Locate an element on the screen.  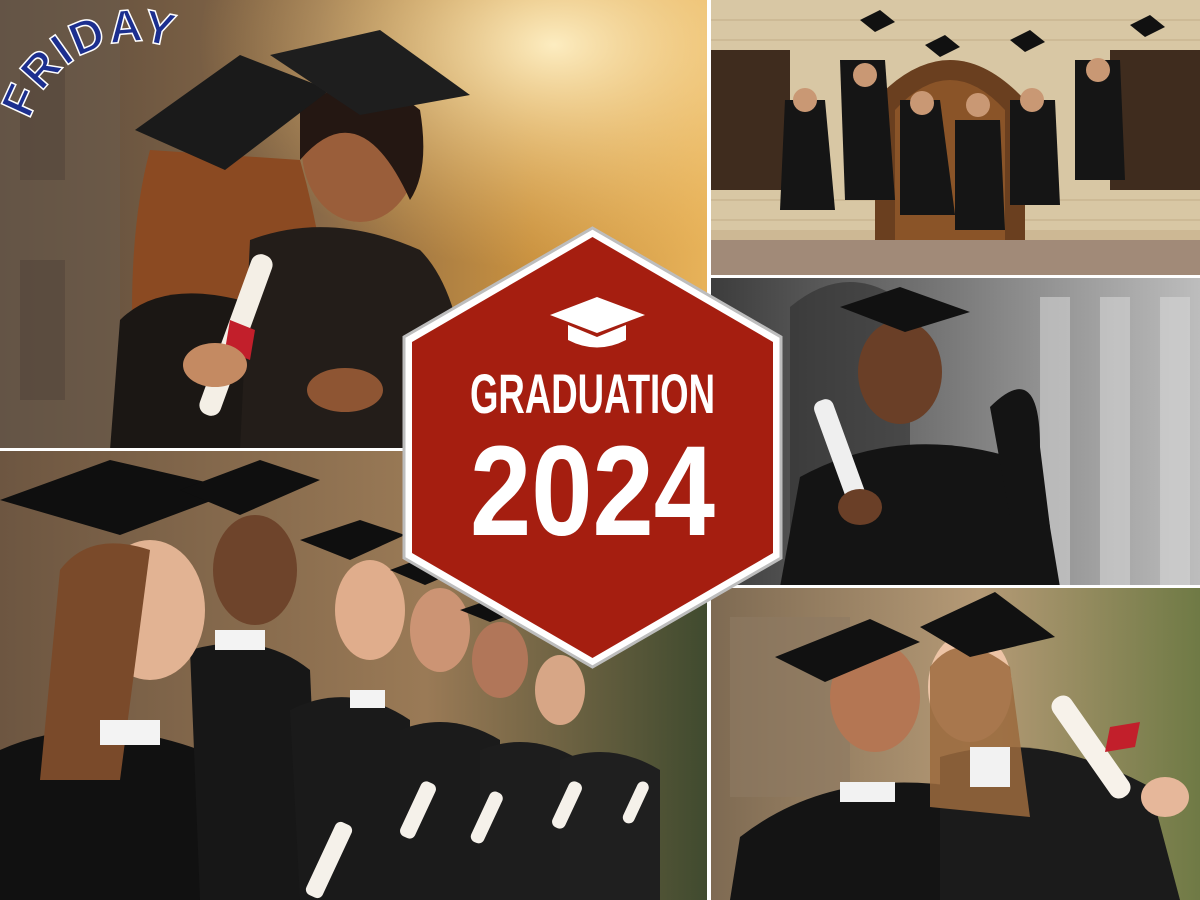
friday-label-text: FRIDAY is located at coordinates (90, 62).